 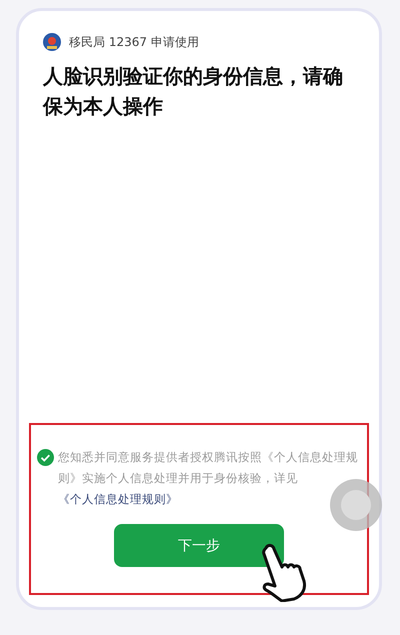 I want to click on page-title: 人脸识别验证你的身份信息，请确保为本人操作, so click(x=193, y=91).